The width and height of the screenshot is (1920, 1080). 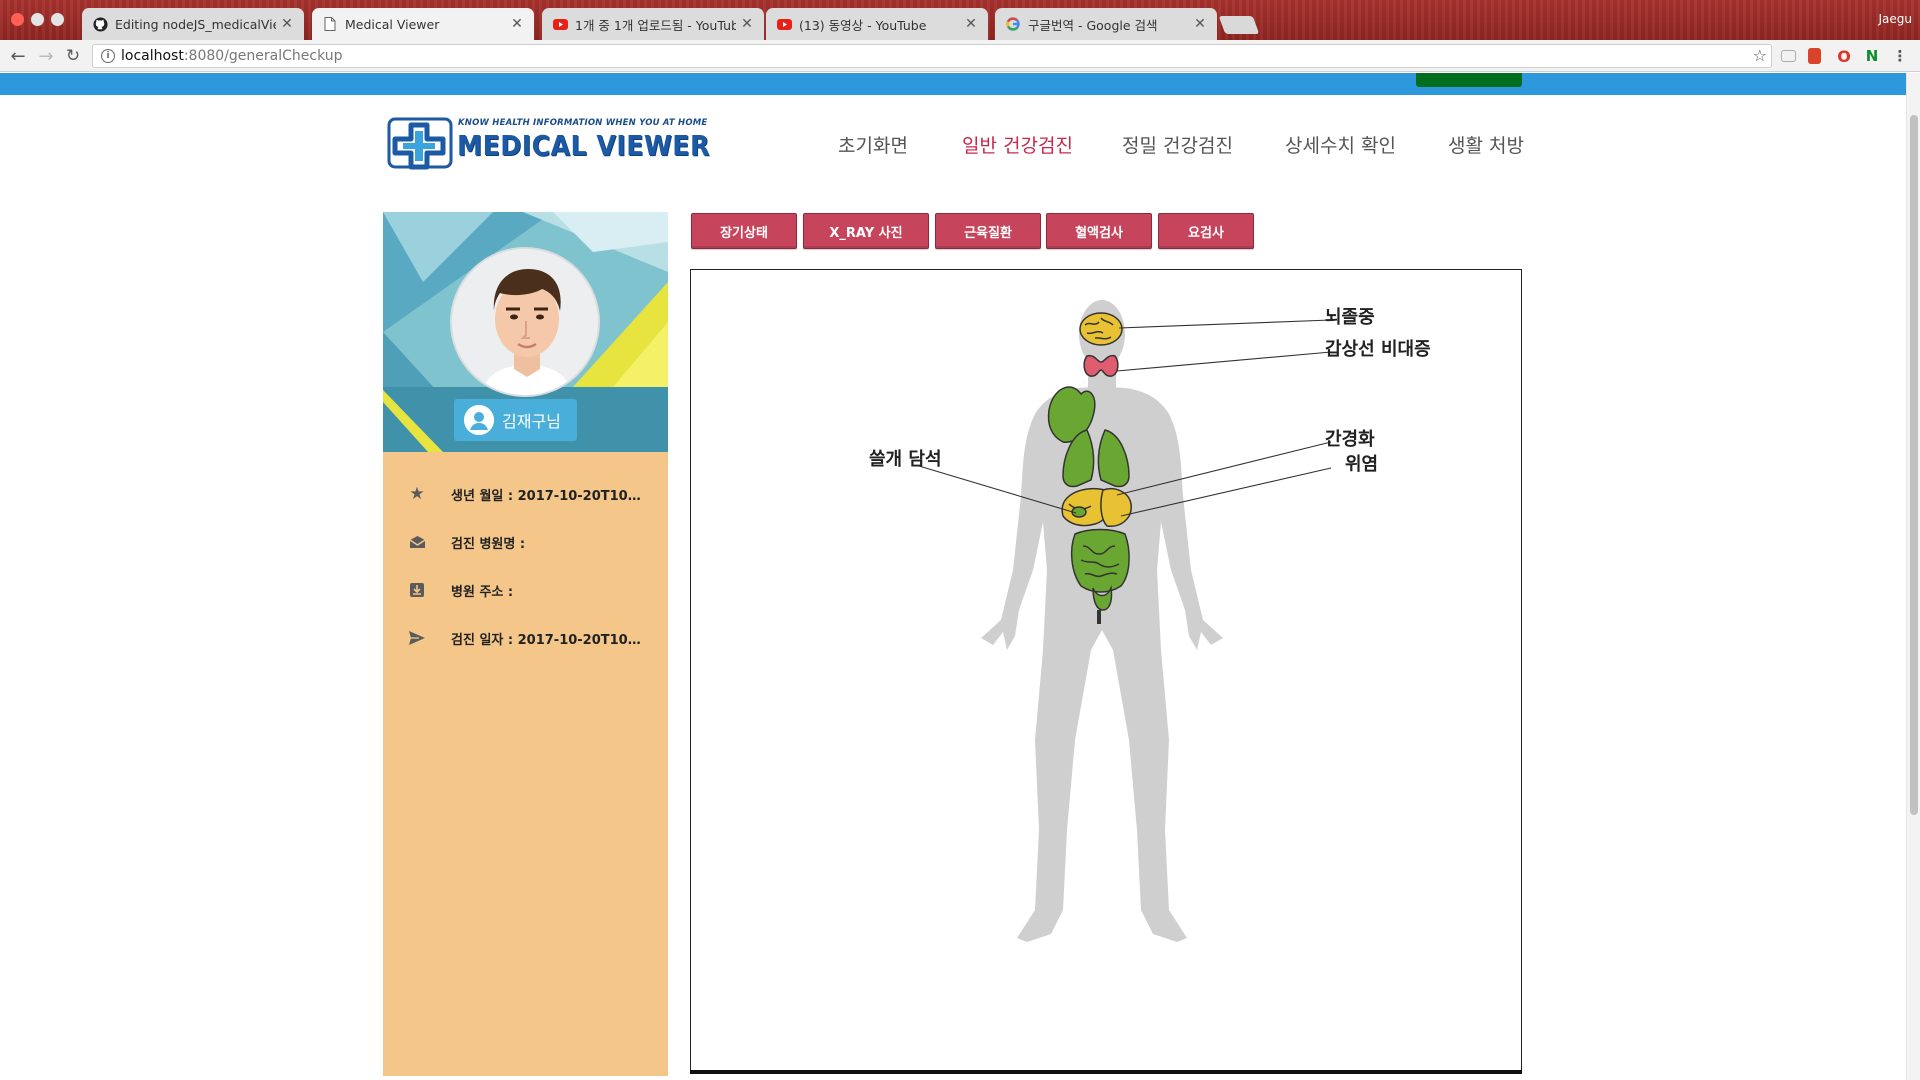 I want to click on browser-tab: Editing nodeJS_medicalViewer ✕, so click(x=193, y=24).